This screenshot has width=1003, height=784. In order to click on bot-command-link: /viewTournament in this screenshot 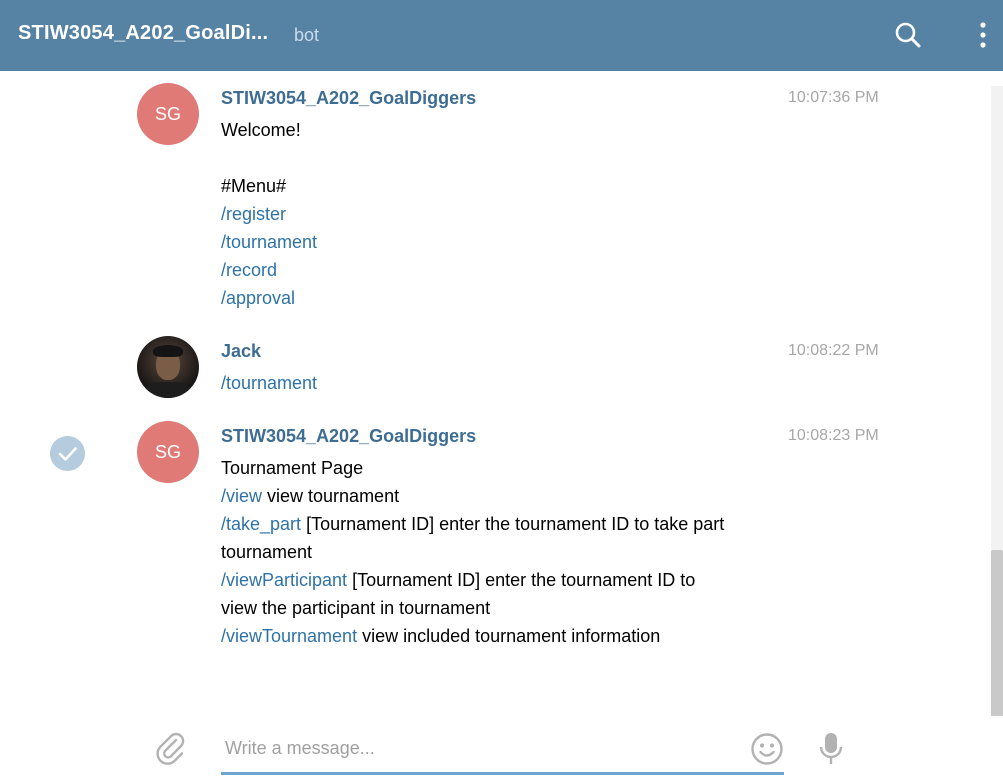, I will do `click(289, 636)`.